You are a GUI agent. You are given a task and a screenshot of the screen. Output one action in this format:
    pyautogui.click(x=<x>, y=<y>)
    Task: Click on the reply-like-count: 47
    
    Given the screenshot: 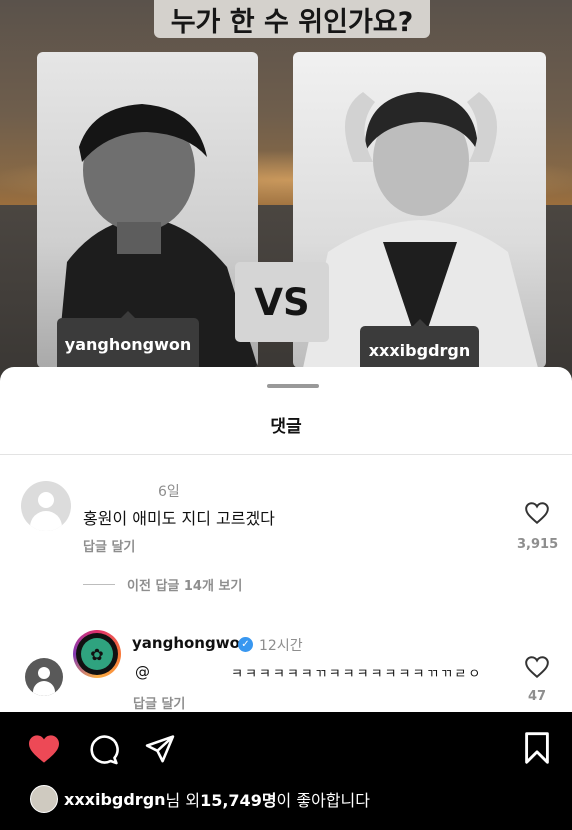 What is the action you would take?
    pyautogui.click(x=537, y=696)
    